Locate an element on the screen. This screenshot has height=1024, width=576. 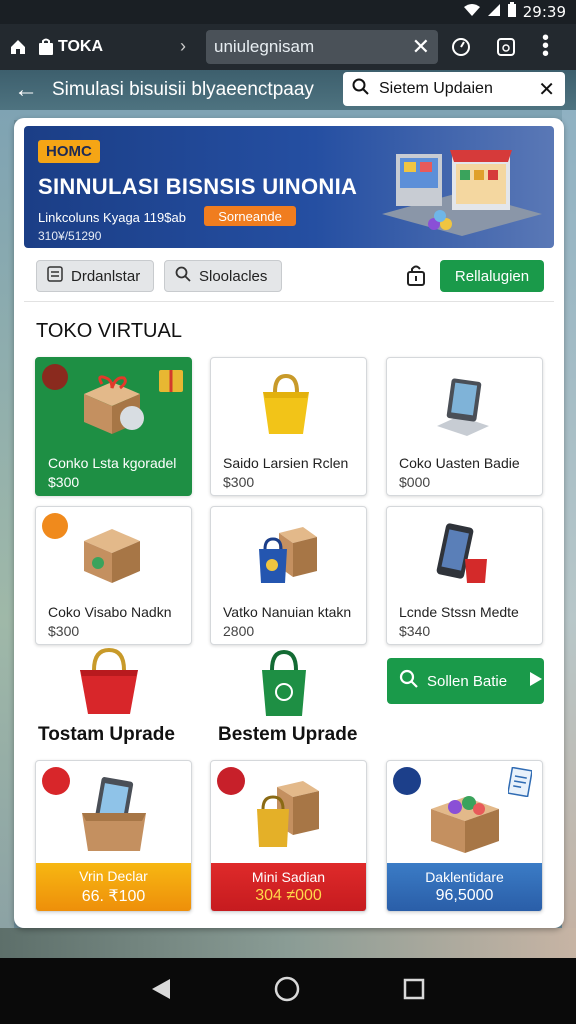
lock-icon is located at coordinates (416, 278).